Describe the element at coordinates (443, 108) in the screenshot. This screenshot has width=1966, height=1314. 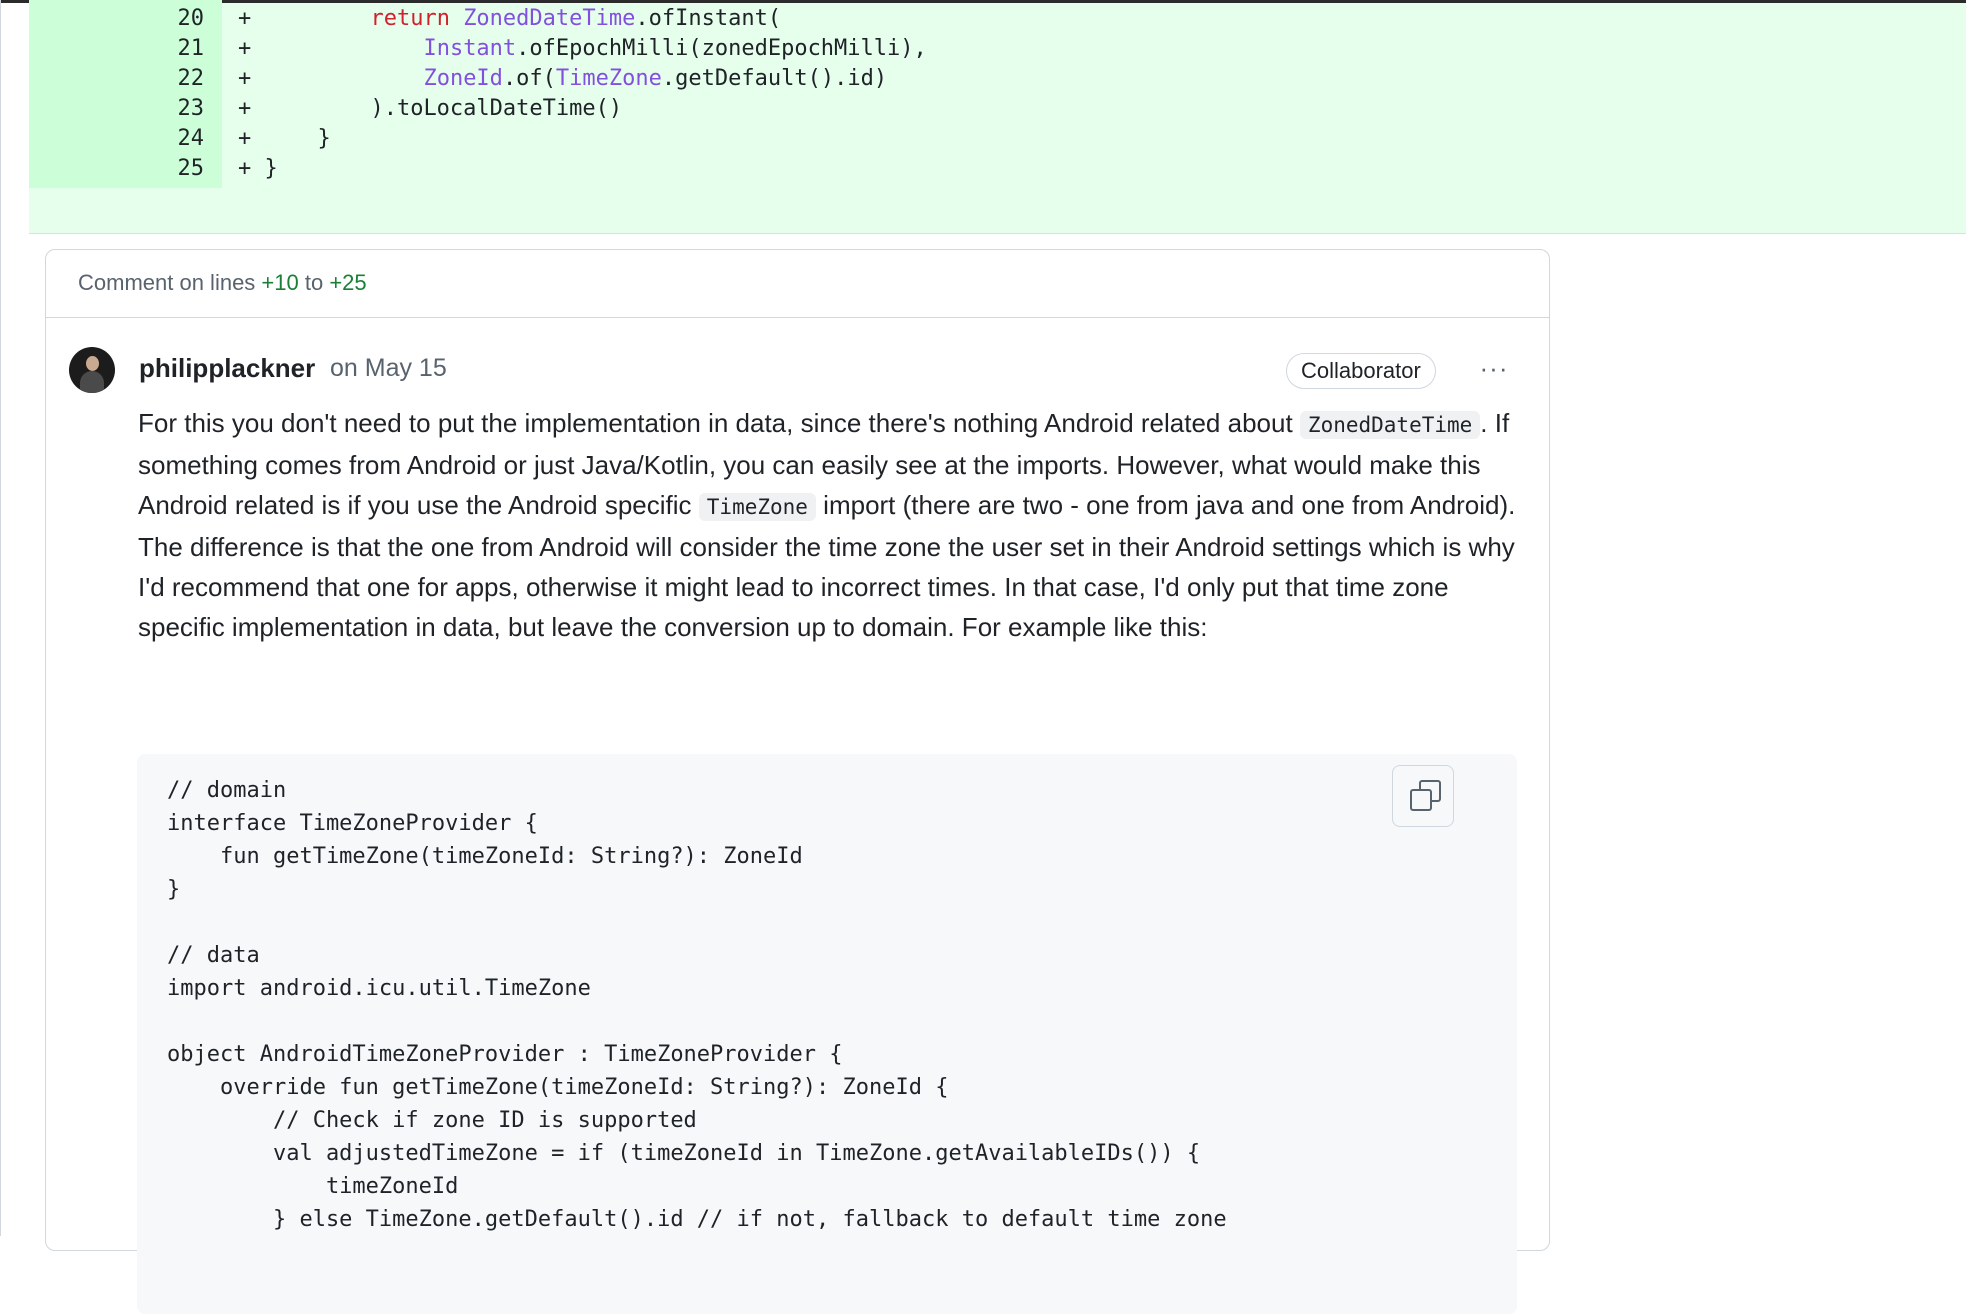
I see `code-token: ).toLocalDateTime()` at that location.